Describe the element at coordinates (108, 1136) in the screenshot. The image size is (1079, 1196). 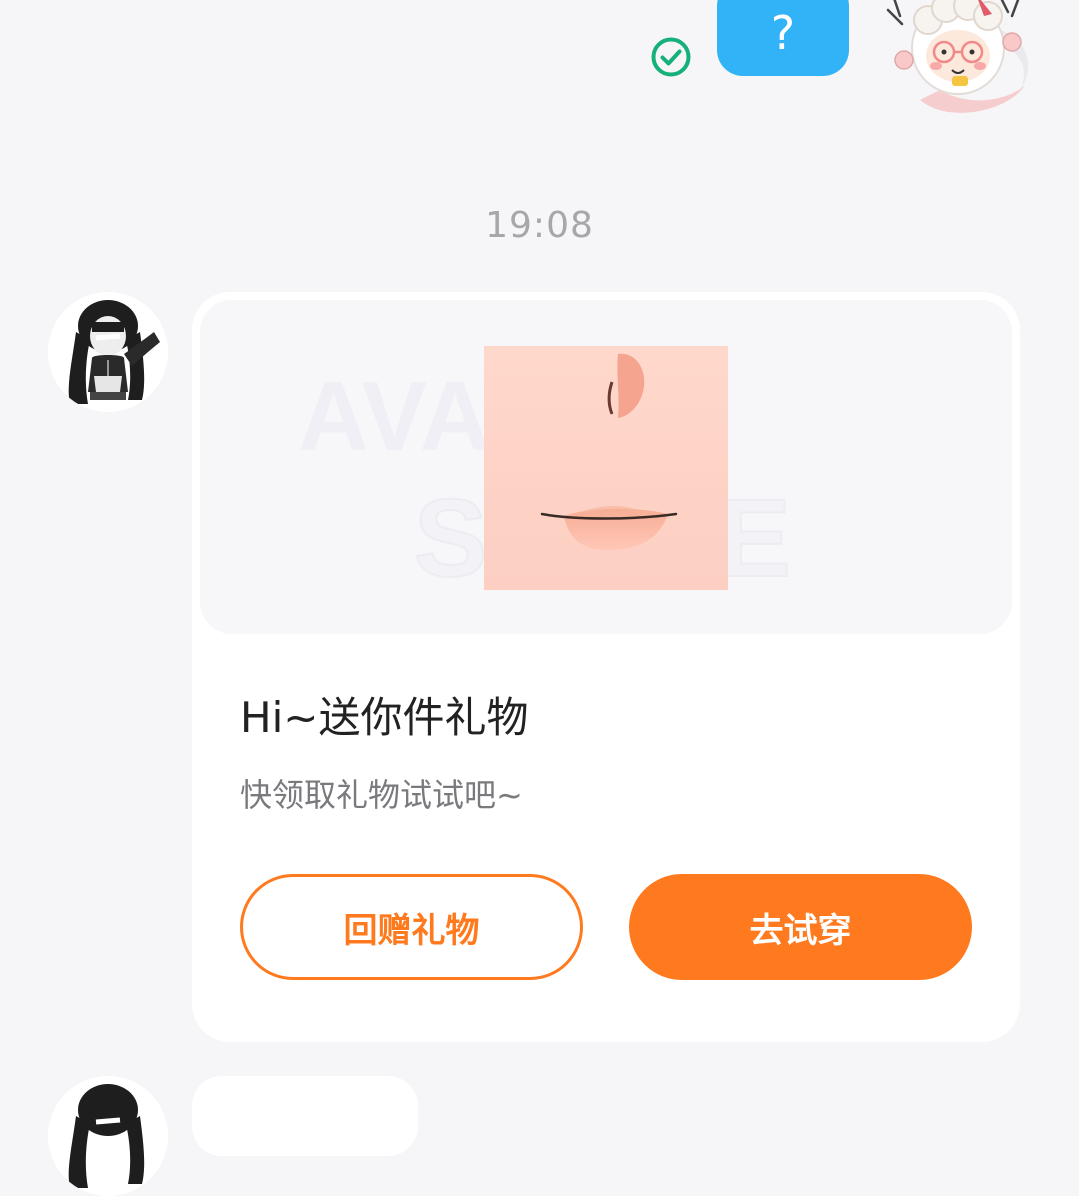
I see `sender-avatar-next` at that location.